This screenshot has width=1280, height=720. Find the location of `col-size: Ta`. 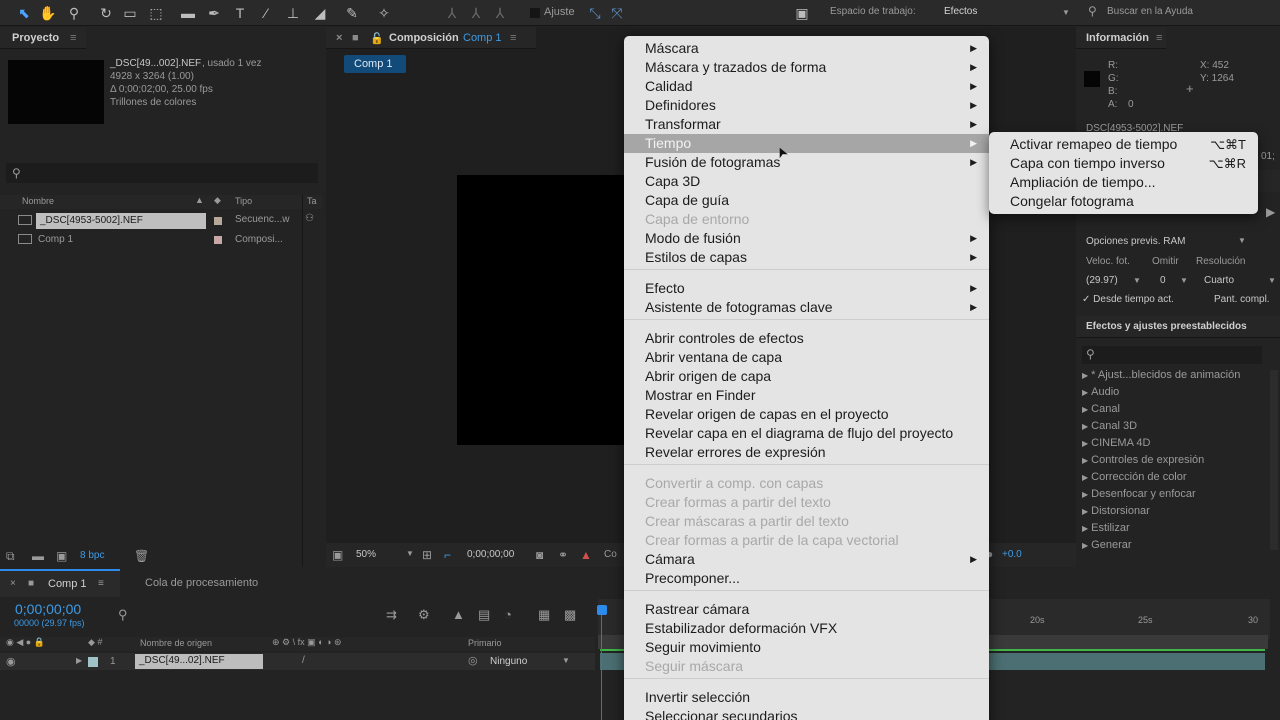

col-size: Ta is located at coordinates (312, 201).